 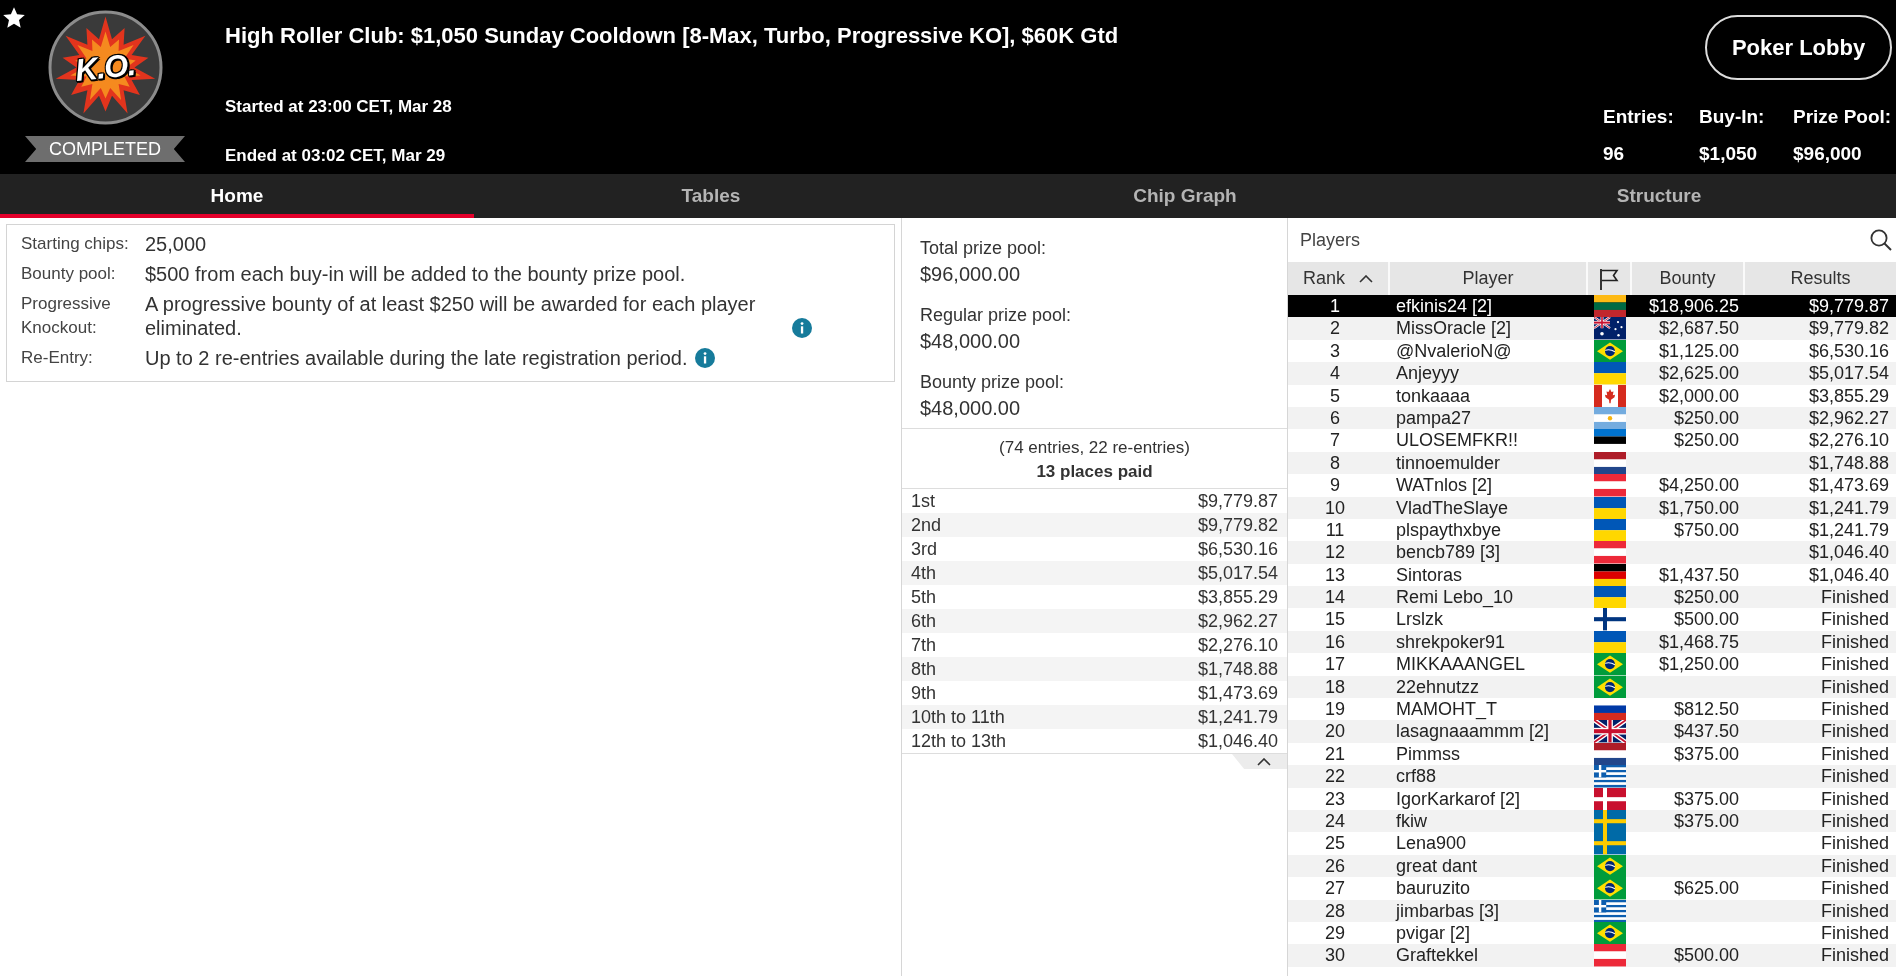 What do you see at coordinates (1237, 693) in the screenshot?
I see `amount-cell-text: $1,473.69` at bounding box center [1237, 693].